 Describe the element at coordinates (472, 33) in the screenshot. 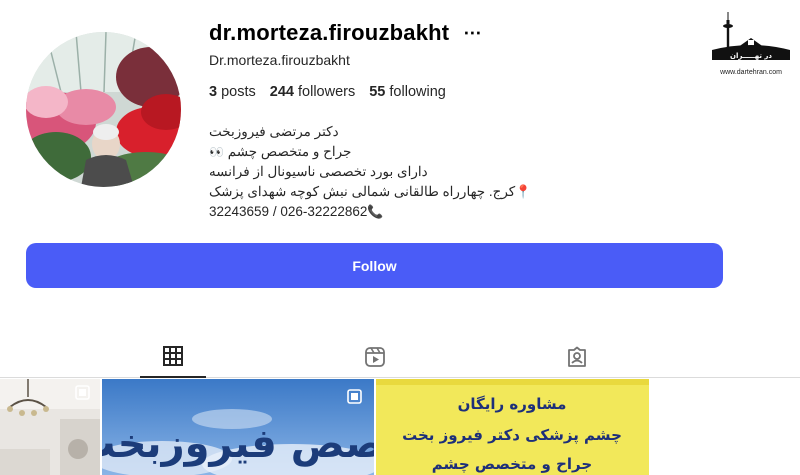

I see `more-options-icon: ⋯` at that location.